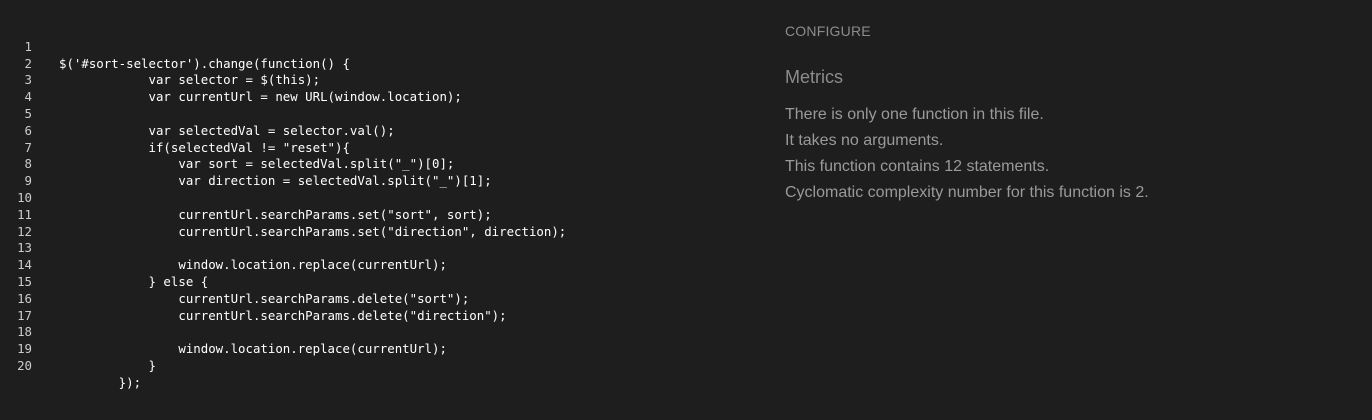 The height and width of the screenshot is (420, 1372). I want to click on code-line: 18 window.location.replace(currentUrl);, so click(380, 332).